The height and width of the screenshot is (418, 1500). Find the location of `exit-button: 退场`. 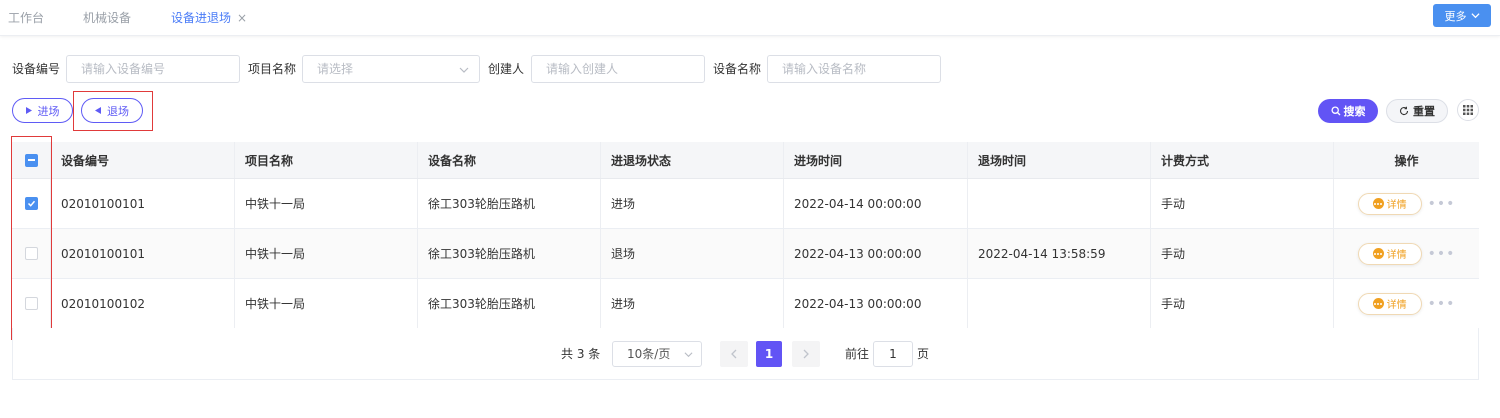

exit-button: 退场 is located at coordinates (112, 110).